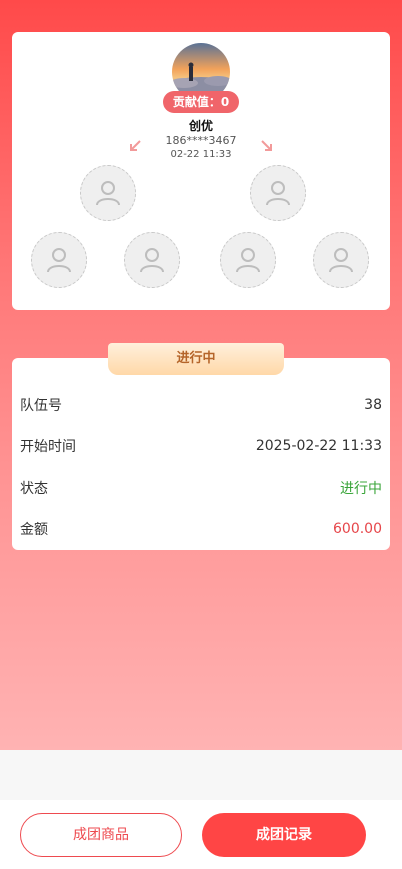 This screenshot has width=402, height=869. Describe the element at coordinates (373, 404) in the screenshot. I see `info-value: 38` at that location.